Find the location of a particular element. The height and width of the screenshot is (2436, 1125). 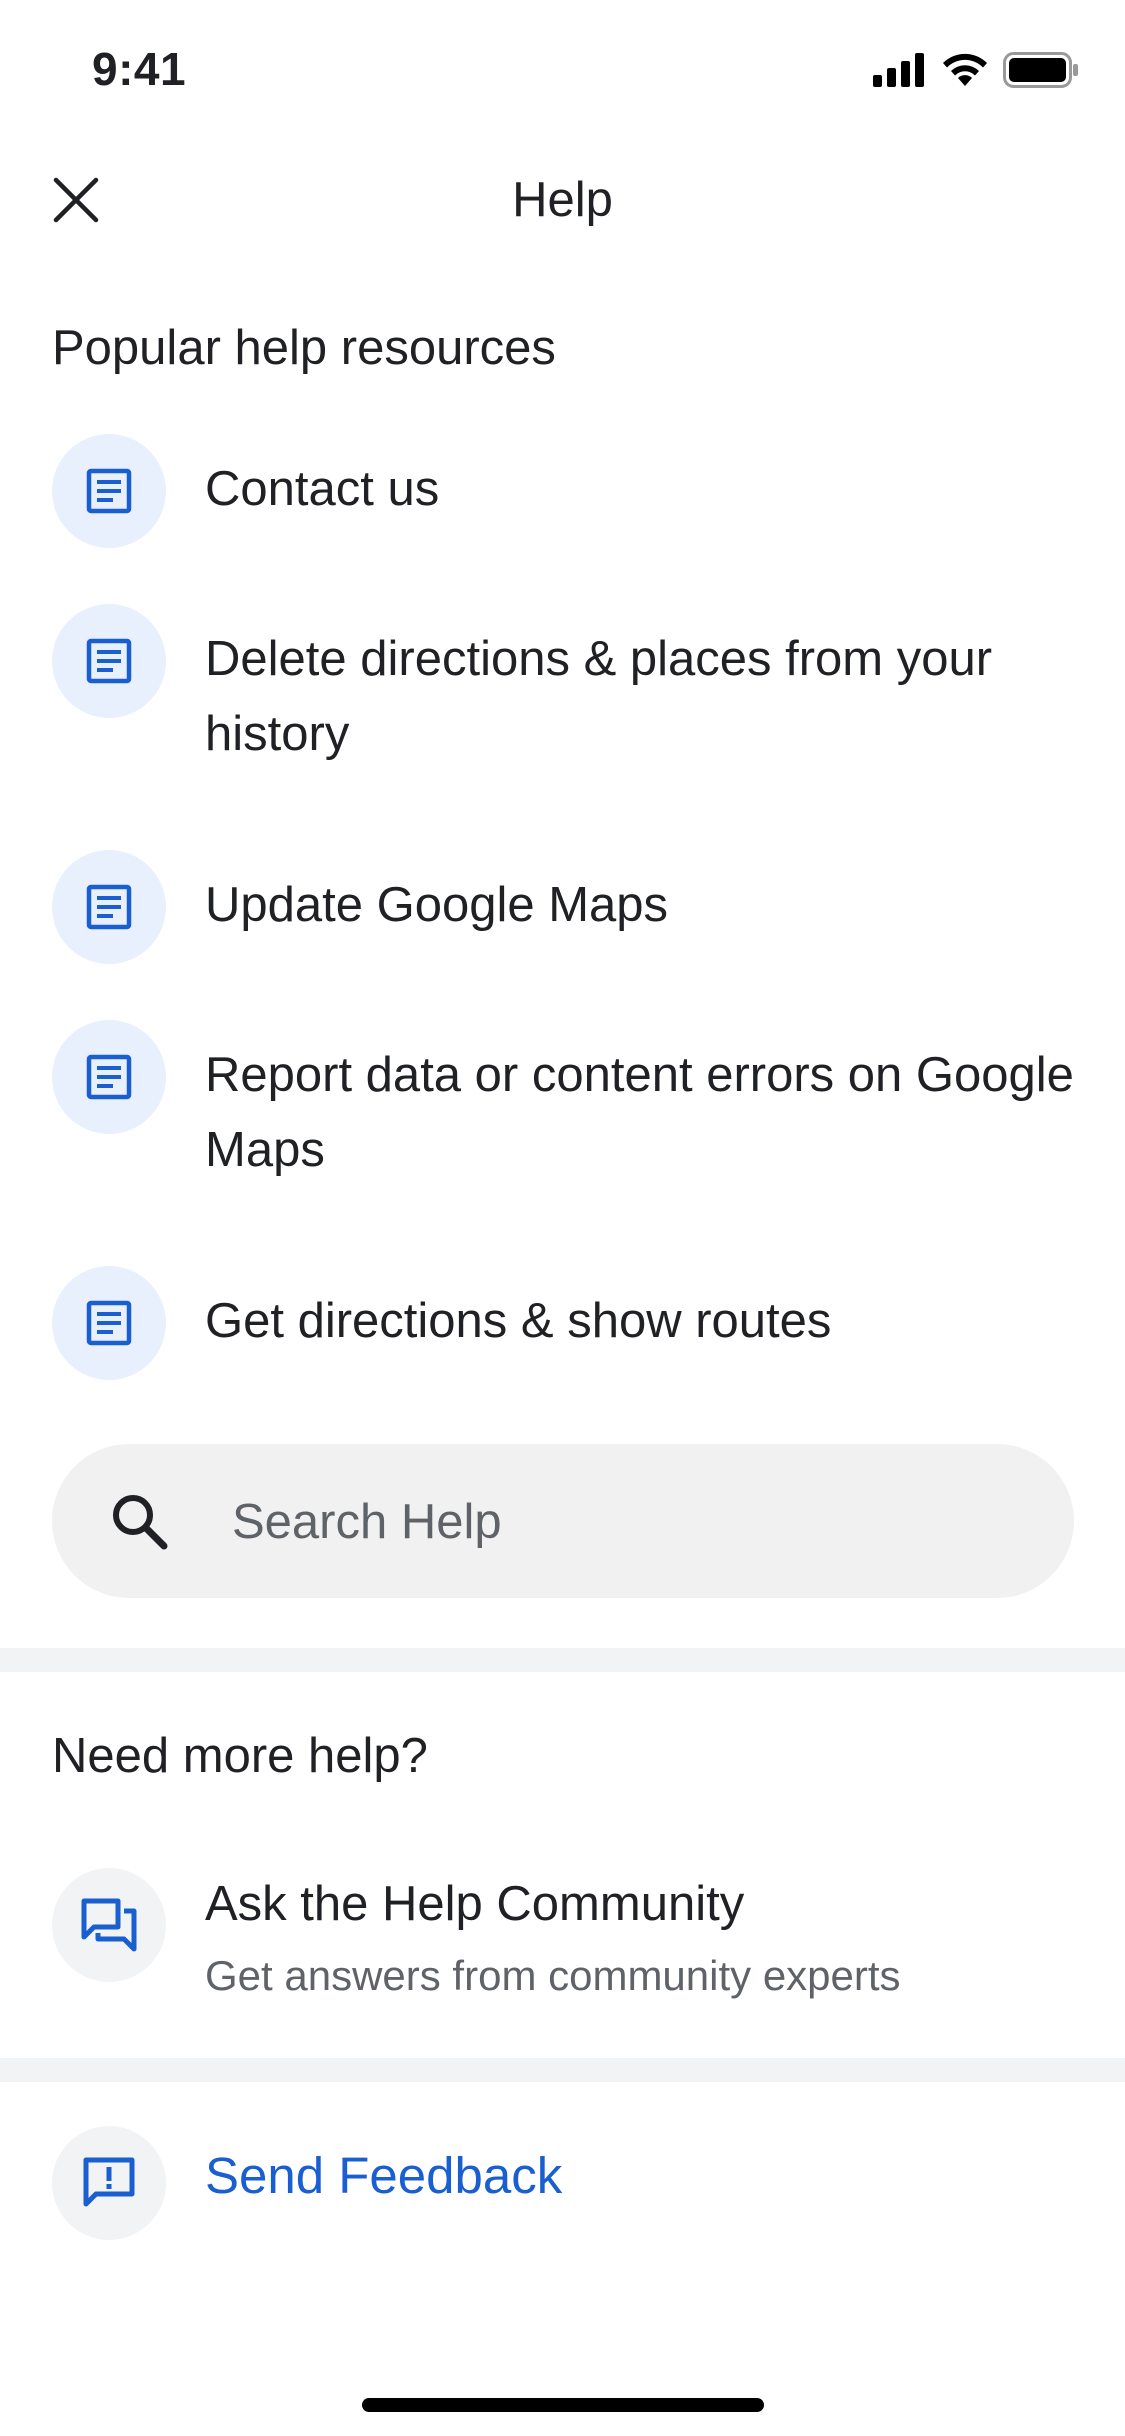

resource-item-contact-us: Contact us is located at coordinates (562, 491).